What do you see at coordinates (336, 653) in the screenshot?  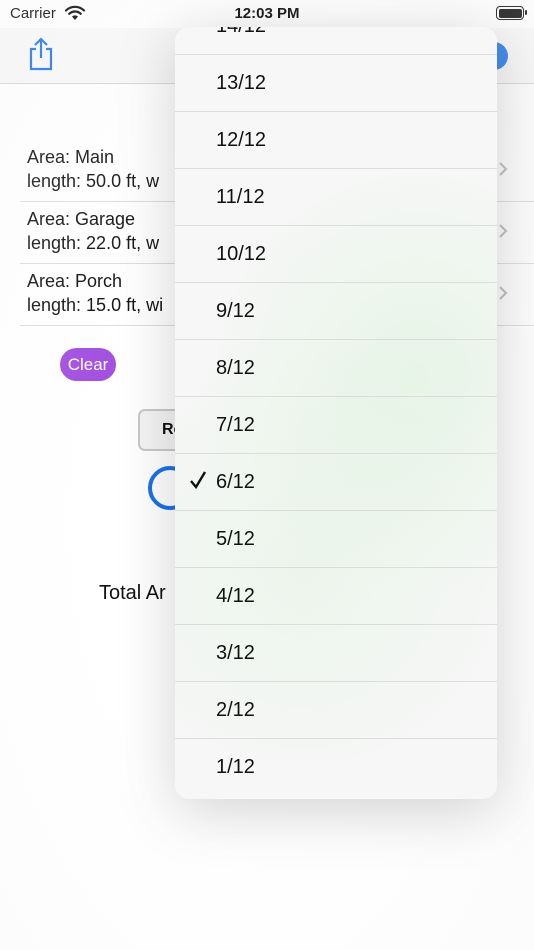 I see `pitch-option: 3/12` at bounding box center [336, 653].